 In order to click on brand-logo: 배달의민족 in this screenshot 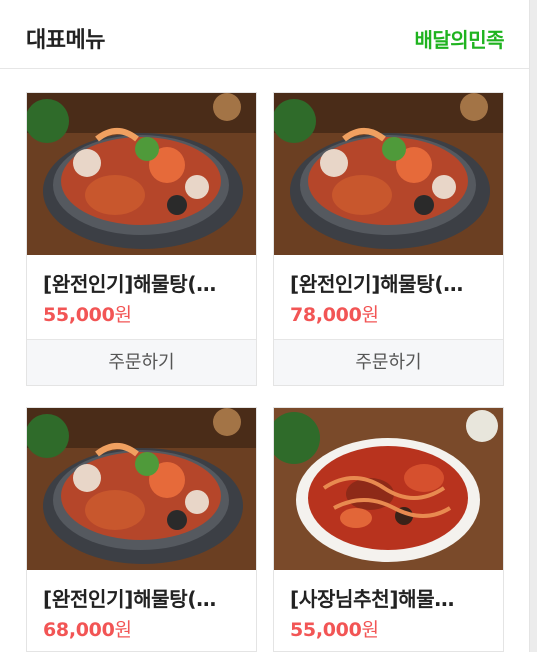, I will do `click(460, 38)`.